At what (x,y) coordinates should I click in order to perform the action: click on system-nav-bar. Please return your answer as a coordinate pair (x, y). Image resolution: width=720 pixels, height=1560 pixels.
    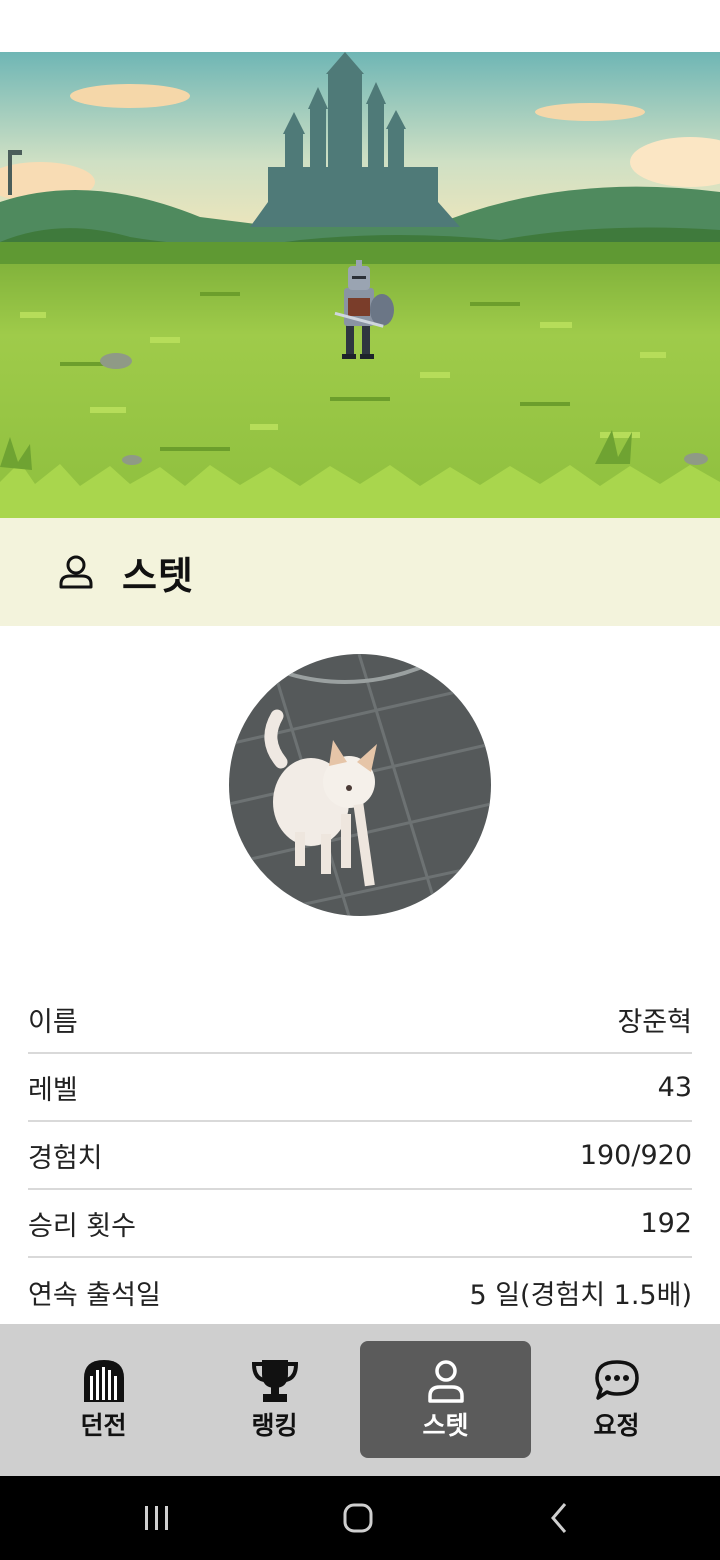
    Looking at the image, I should click on (360, 1518).